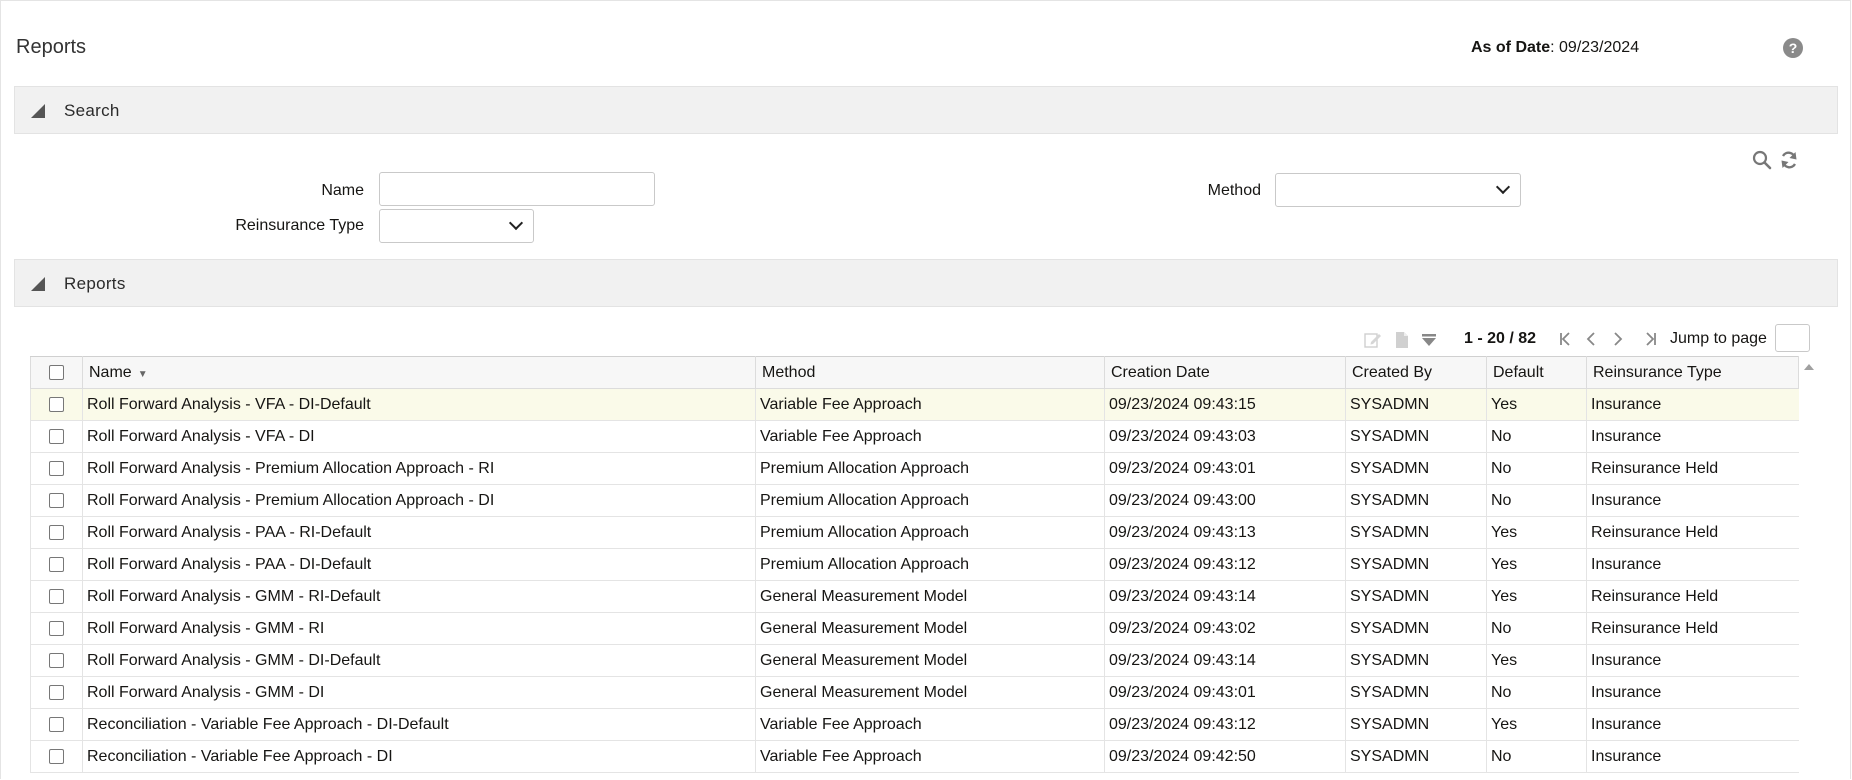  Describe the element at coordinates (516, 223) in the screenshot. I see `chevron-down-icon` at that location.